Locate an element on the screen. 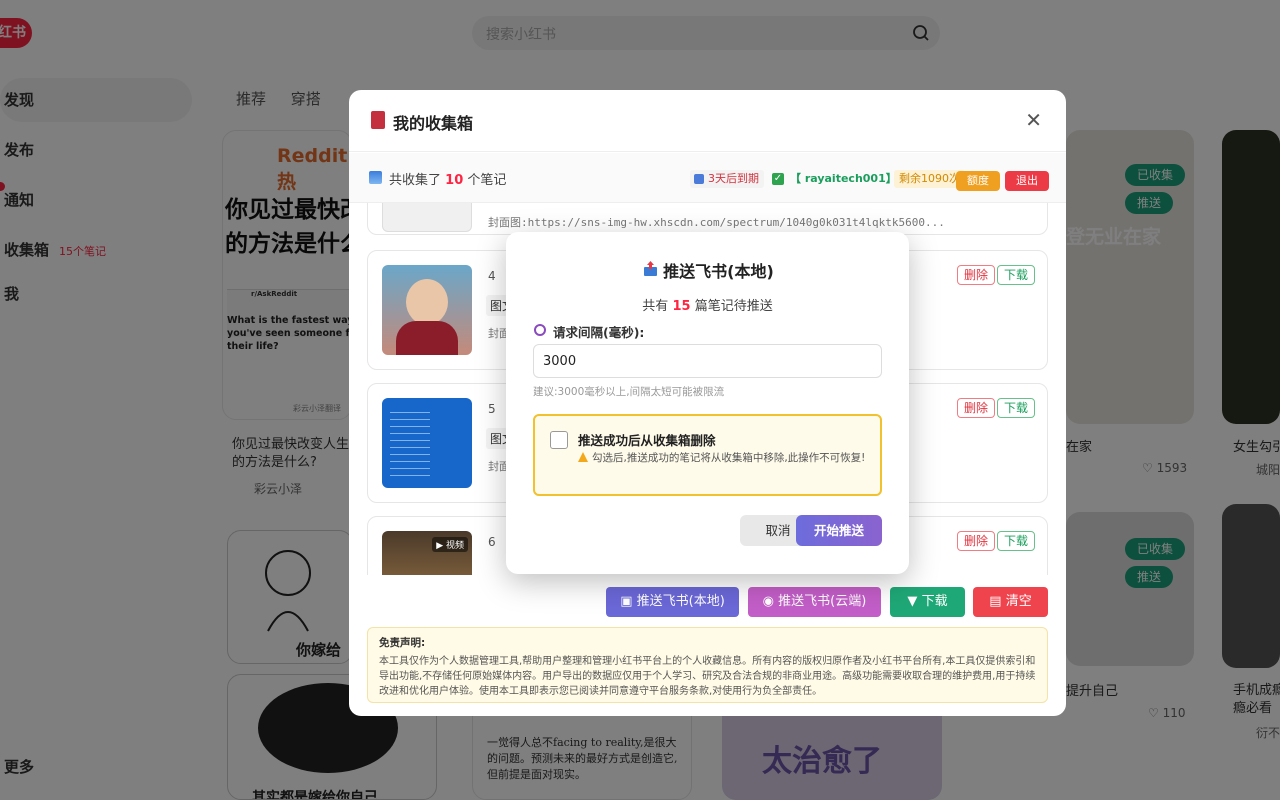 This screenshot has height=800, width=1280. delete-after-push-option: 推送成功后从收集箱删除 勾选后,推送成功的笔记将从收集箱中移除,此操作不可恢复! is located at coordinates (707, 455).